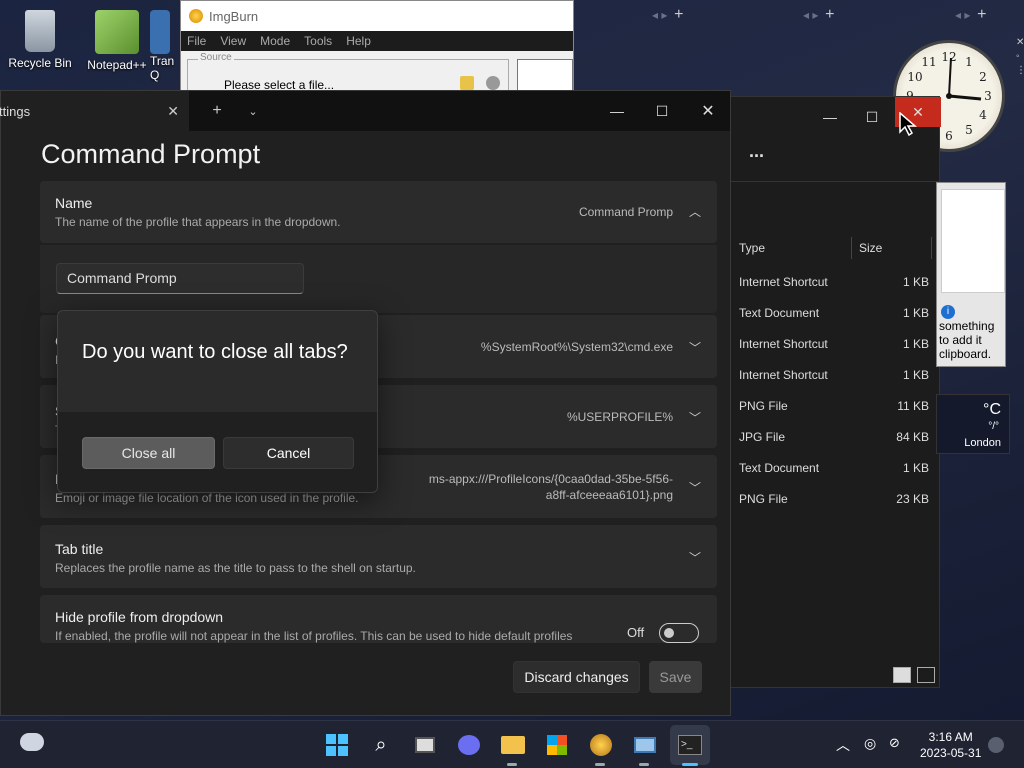 This screenshot has height=768, width=1024. I want to click on tab-settings-label: ttings, so click(15, 111).